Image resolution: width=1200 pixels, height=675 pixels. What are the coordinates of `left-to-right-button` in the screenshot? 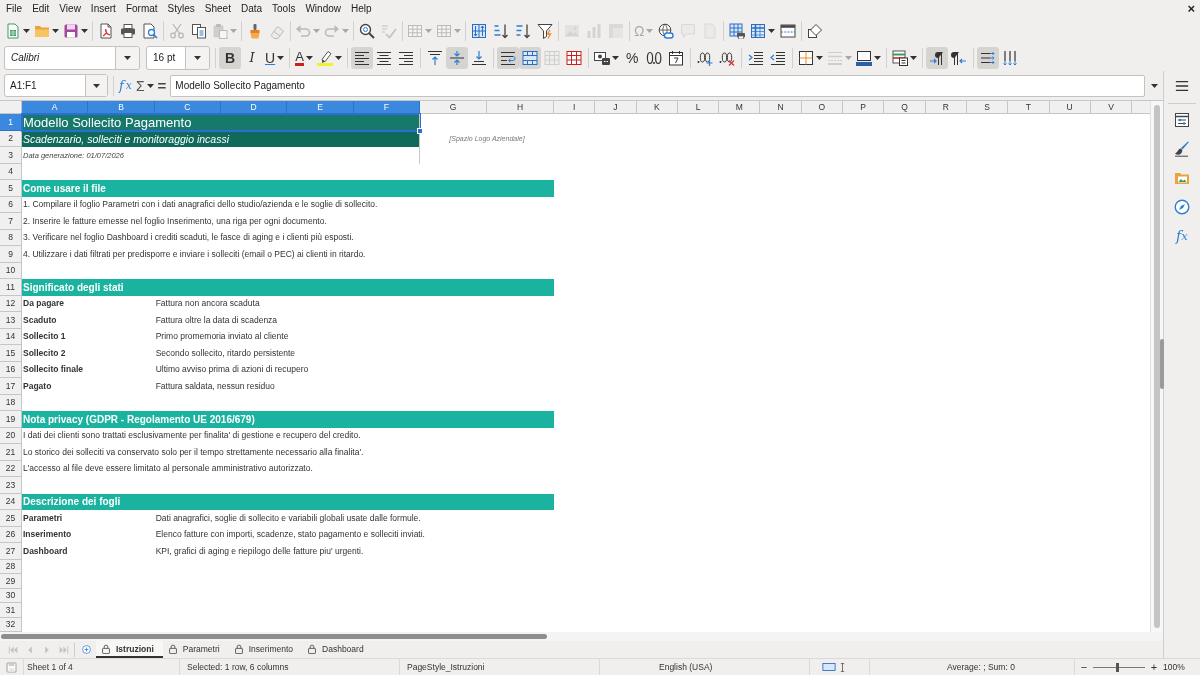 It's located at (937, 57).